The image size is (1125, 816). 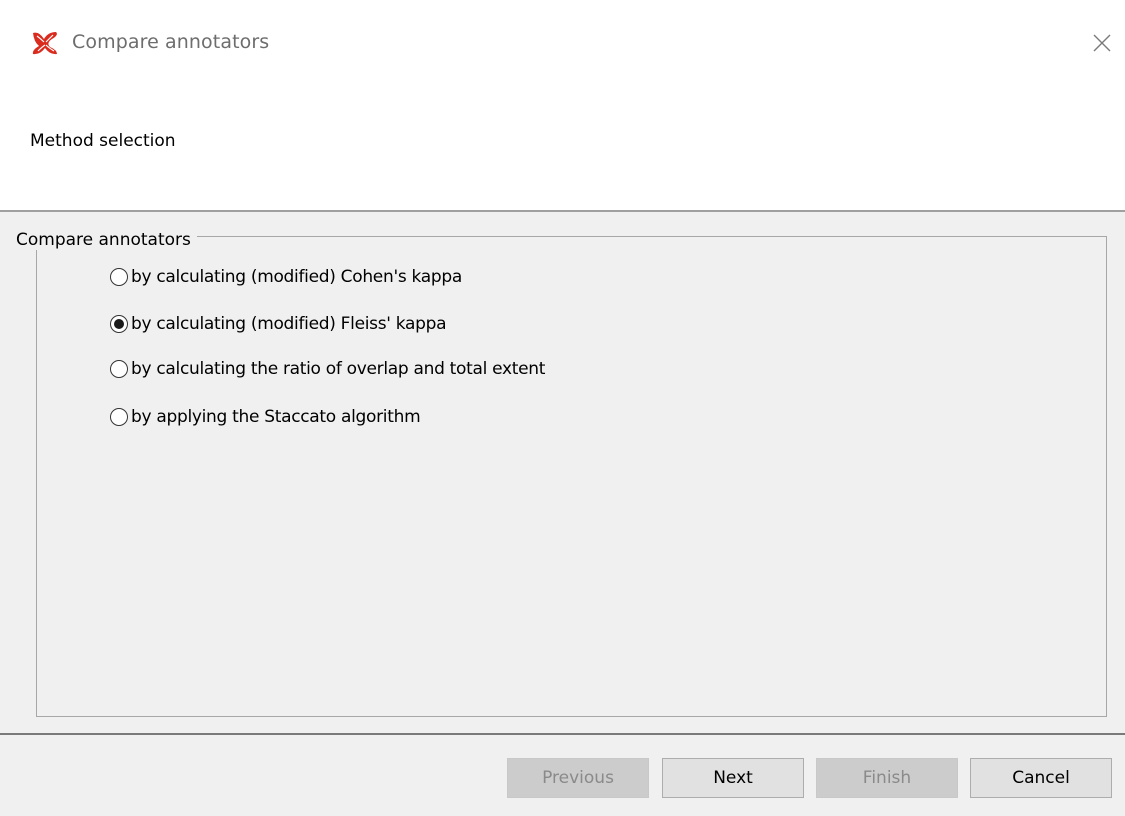 What do you see at coordinates (578, 778) in the screenshot?
I see `previous-button: Previous` at bounding box center [578, 778].